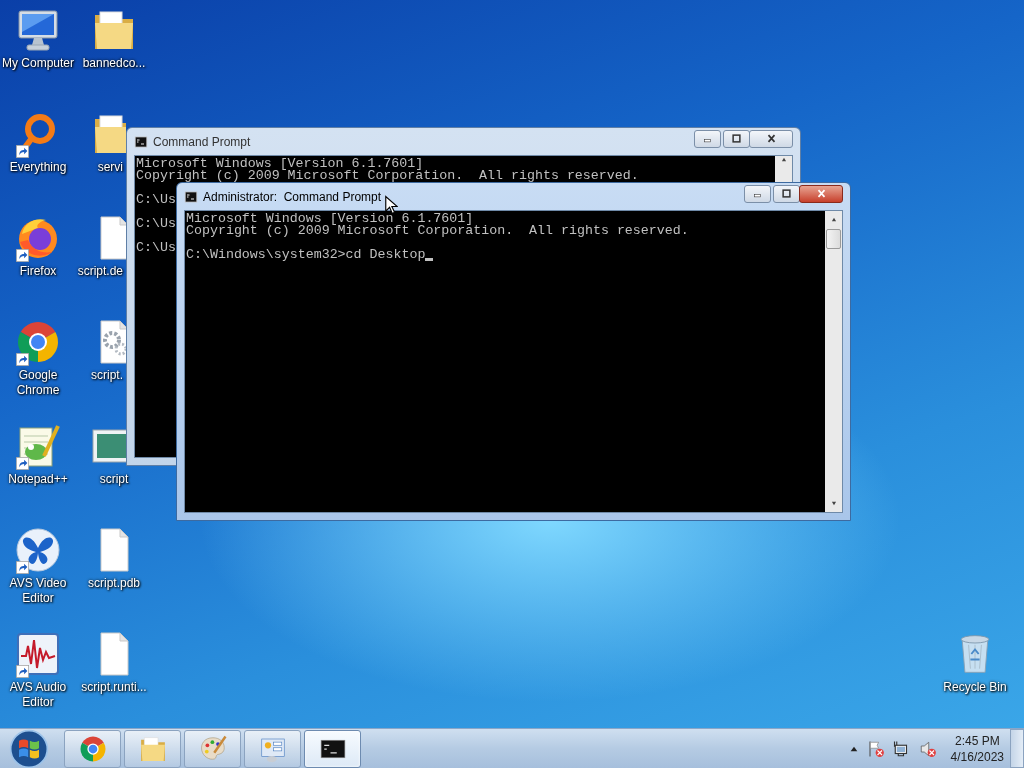 Image resolution: width=1024 pixels, height=768 pixels. I want to click on scroll-thumb, so click(833, 239).